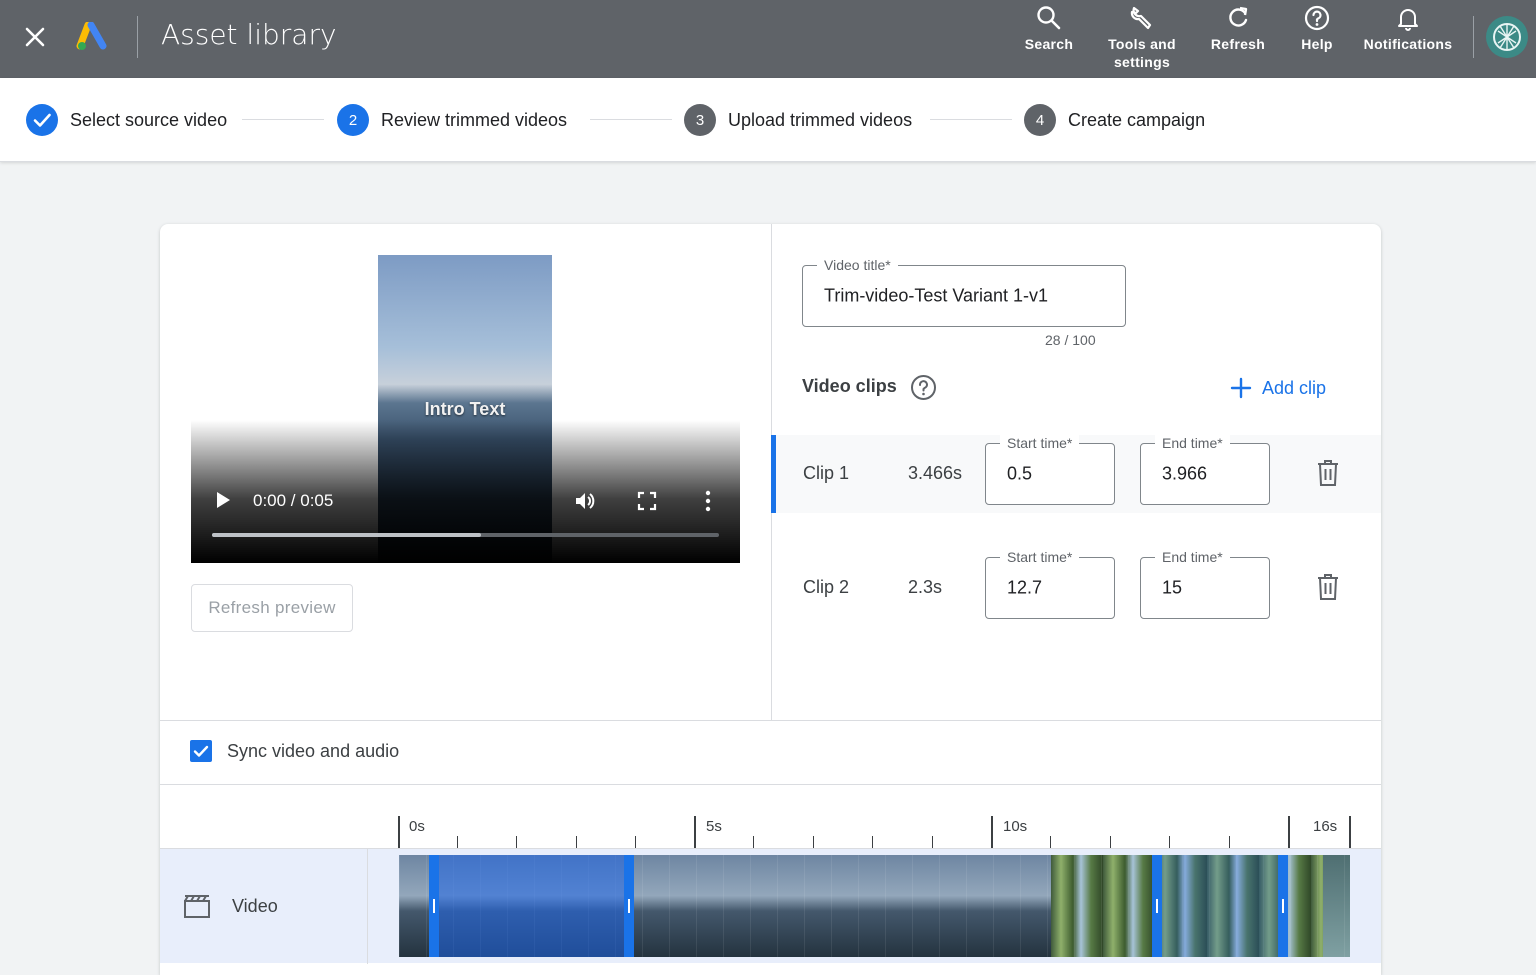  What do you see at coordinates (1238, 28) in the screenshot?
I see `refresh-button: Refresh` at bounding box center [1238, 28].